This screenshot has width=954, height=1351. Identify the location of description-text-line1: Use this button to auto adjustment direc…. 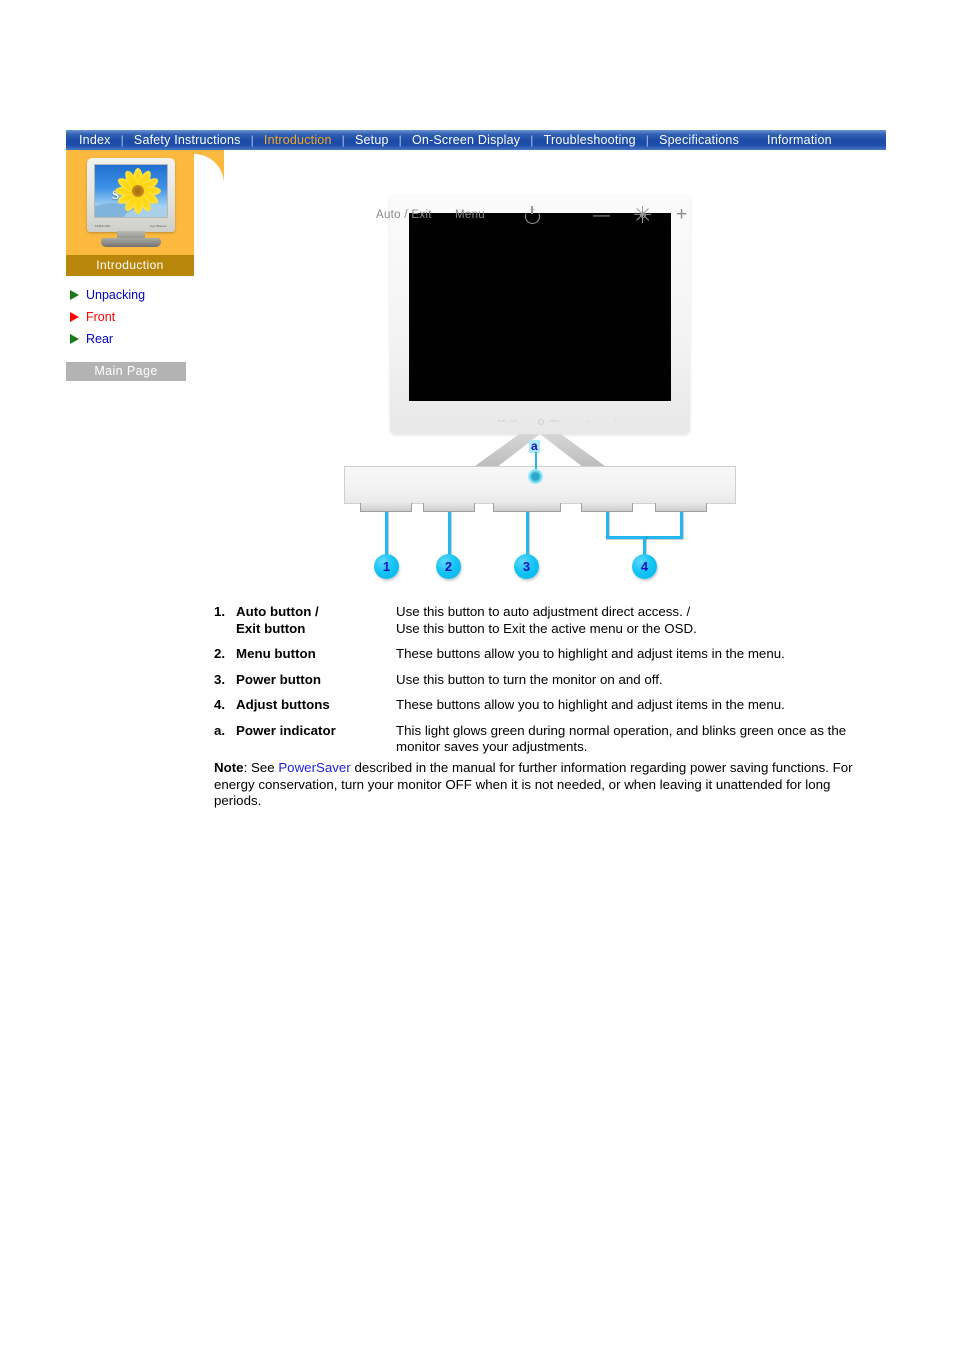
(543, 611).